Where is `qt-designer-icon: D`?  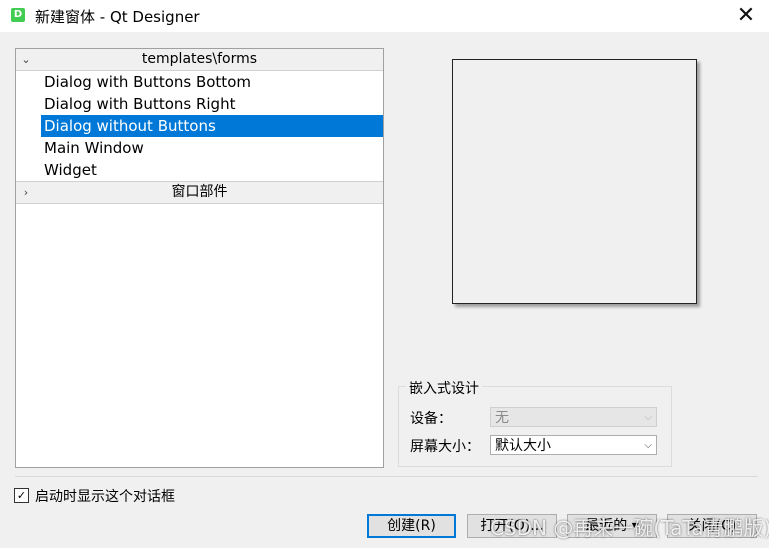 qt-designer-icon: D is located at coordinates (18, 15).